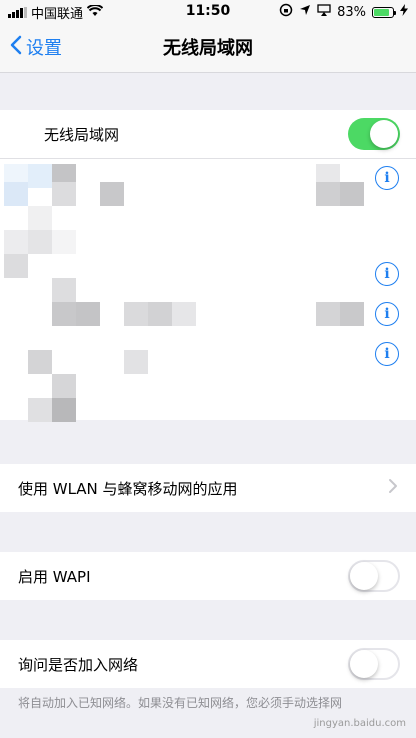 The height and width of the screenshot is (738, 416). I want to click on apps-label: 使用 WLAN 与蜂窝移动网的应用, so click(128, 489).